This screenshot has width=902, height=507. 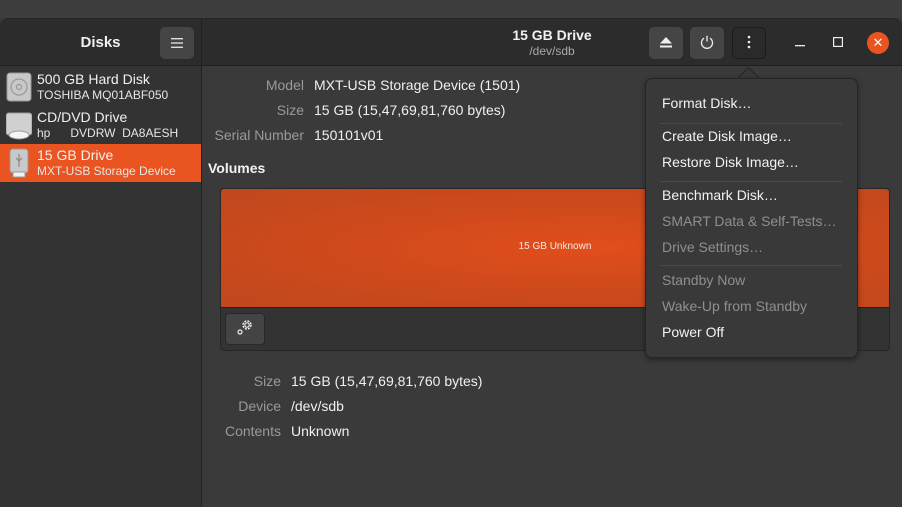 I want to click on disk-name: CD/DVD Drive, so click(x=82, y=117).